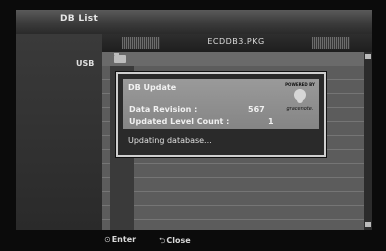 This screenshot has height=251, width=386. What do you see at coordinates (124, 239) in the screenshot?
I see `enter-label: Enter` at bounding box center [124, 239].